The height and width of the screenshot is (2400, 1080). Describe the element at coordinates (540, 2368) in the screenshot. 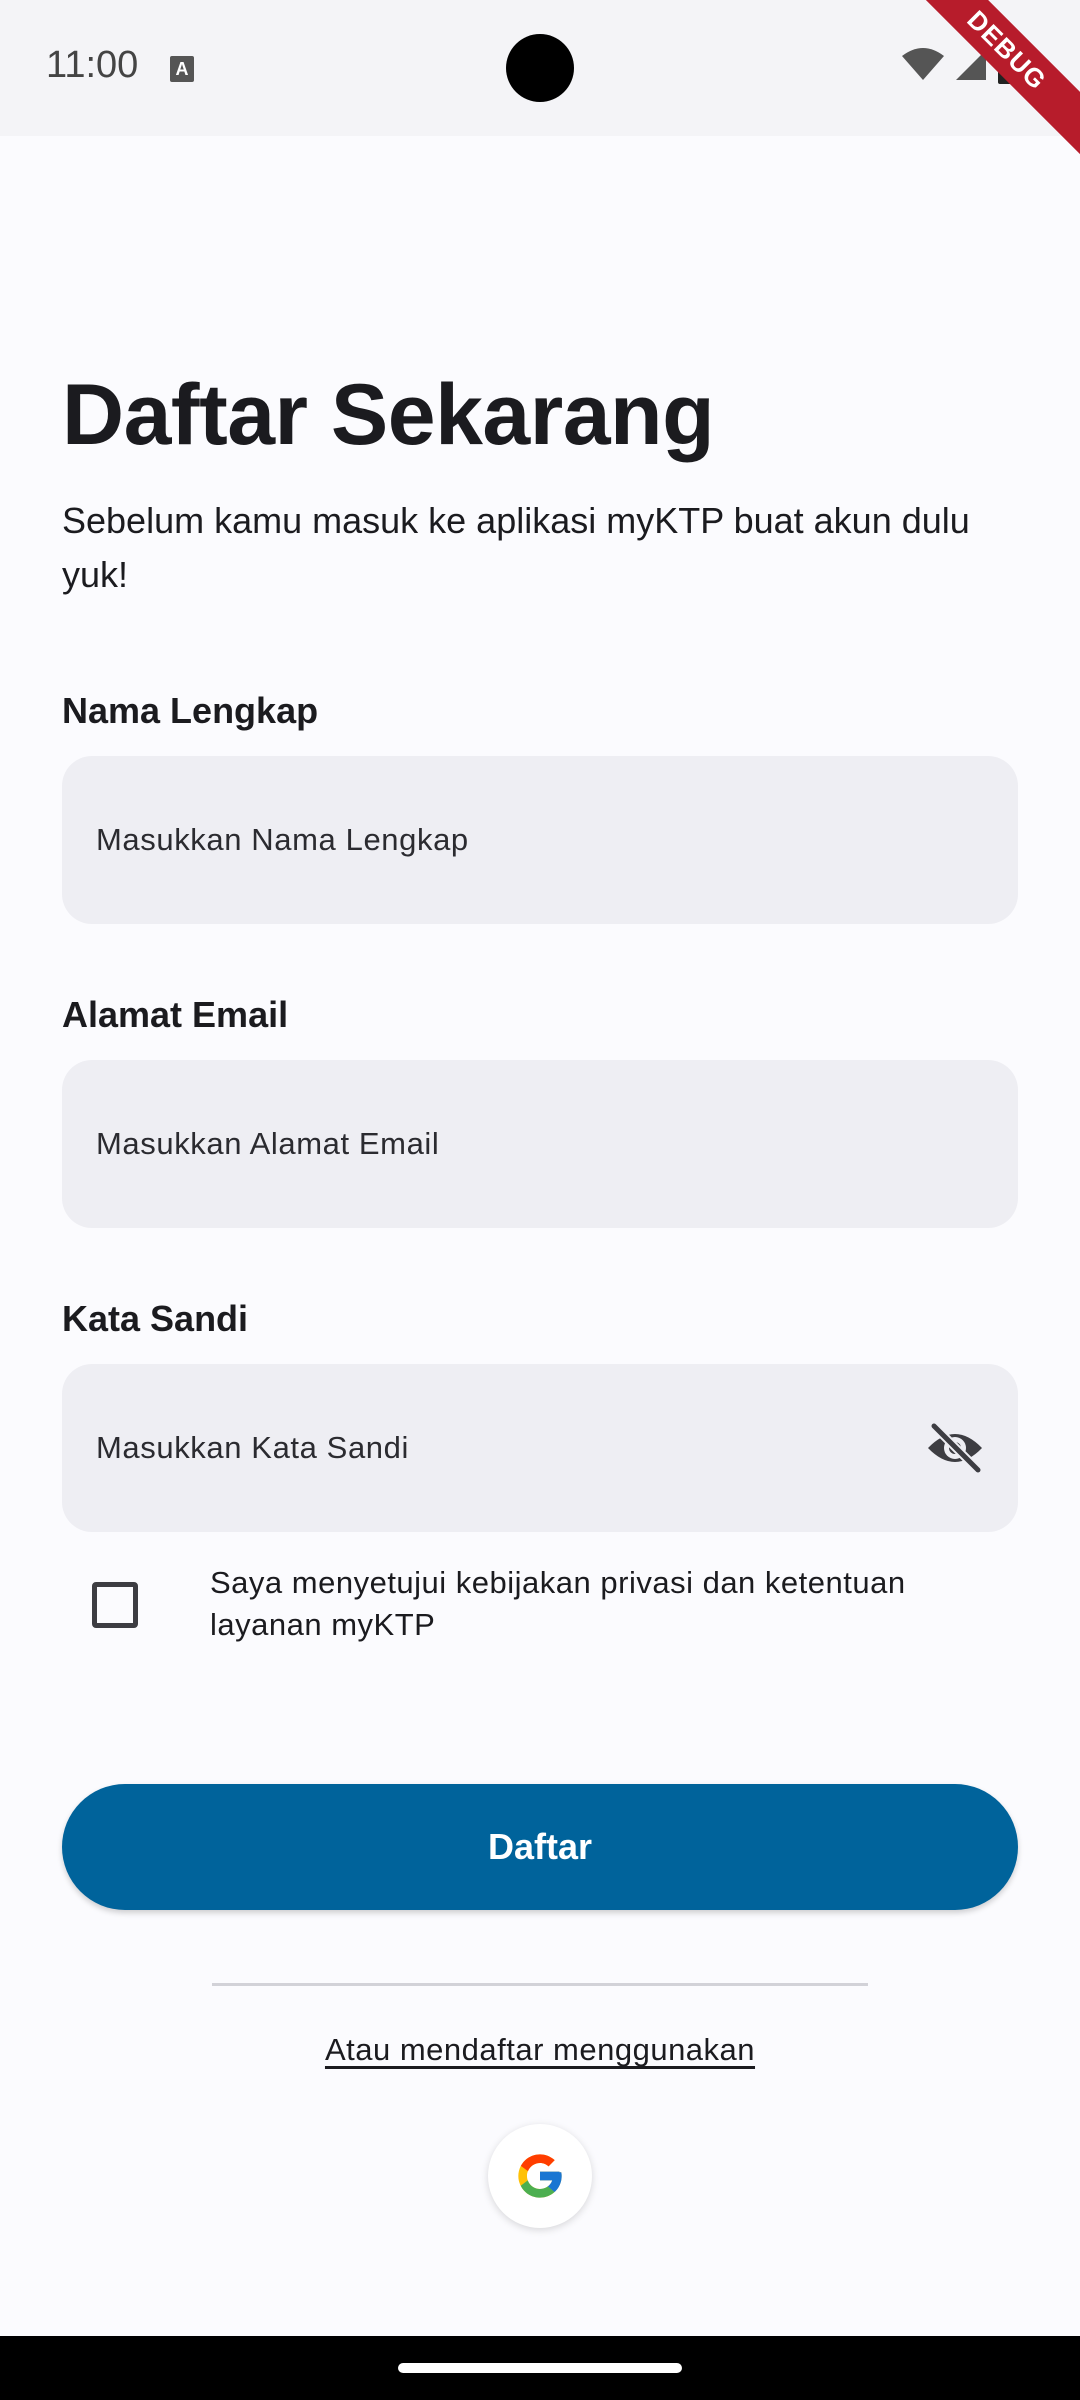

I see `home-gesture-handle` at that location.